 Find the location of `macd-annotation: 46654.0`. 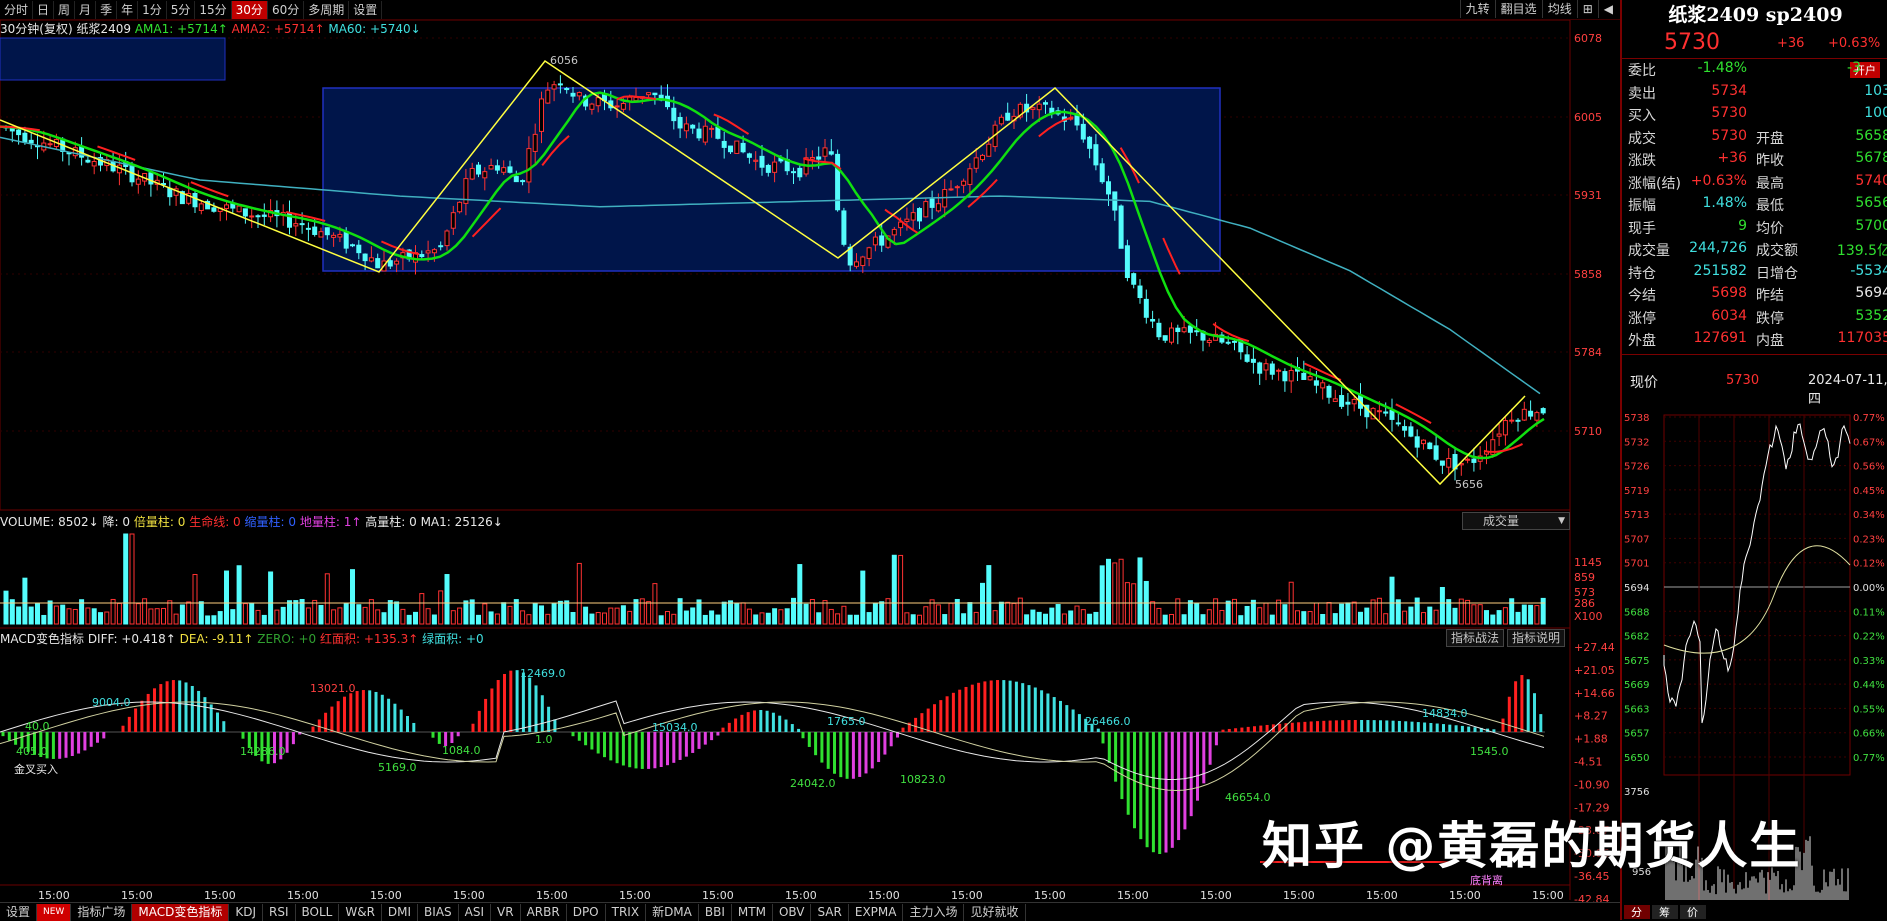

macd-annotation: 46654.0 is located at coordinates (1248, 797).